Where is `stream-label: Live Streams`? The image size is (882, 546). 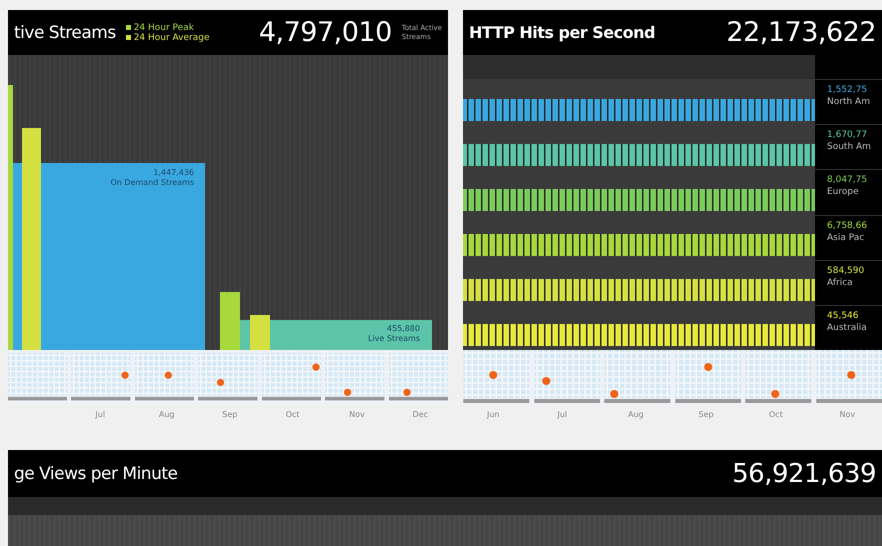 stream-label: Live Streams is located at coordinates (394, 338).